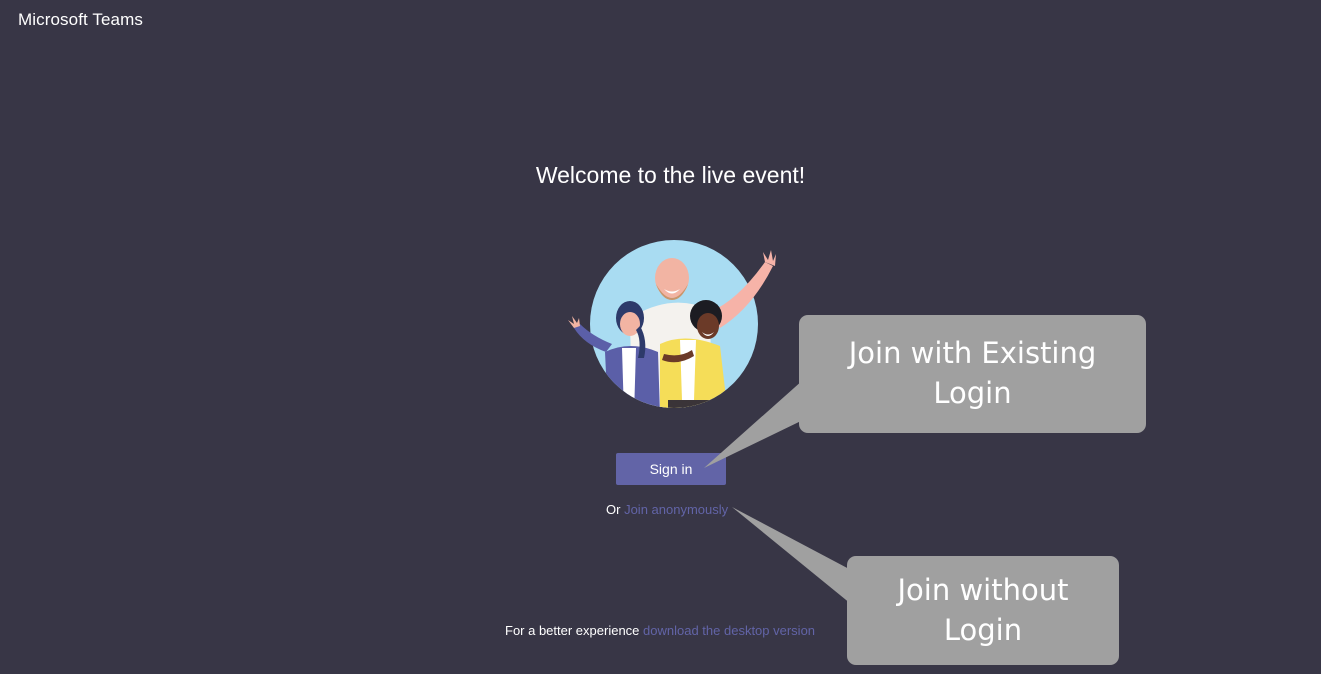  Describe the element at coordinates (80, 19) in the screenshot. I see `app-title: Microsoft Teams` at that location.